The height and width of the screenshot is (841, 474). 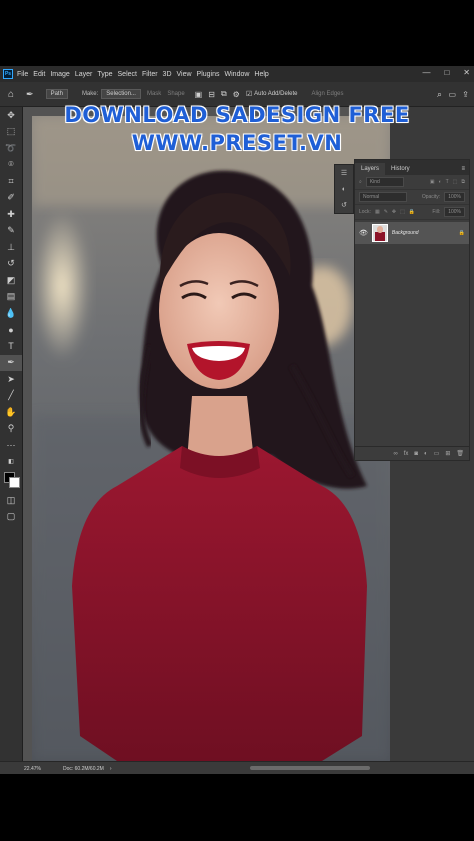 I want to click on new-layer-icon: ⊞, so click(x=447, y=453).